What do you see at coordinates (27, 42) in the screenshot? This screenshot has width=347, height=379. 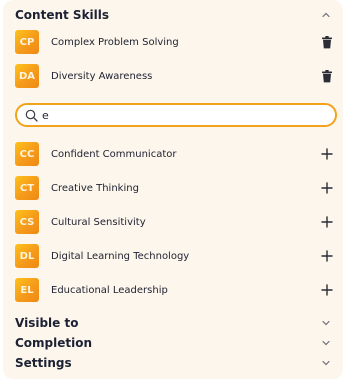 I see `skill-badge: CP` at bounding box center [27, 42].